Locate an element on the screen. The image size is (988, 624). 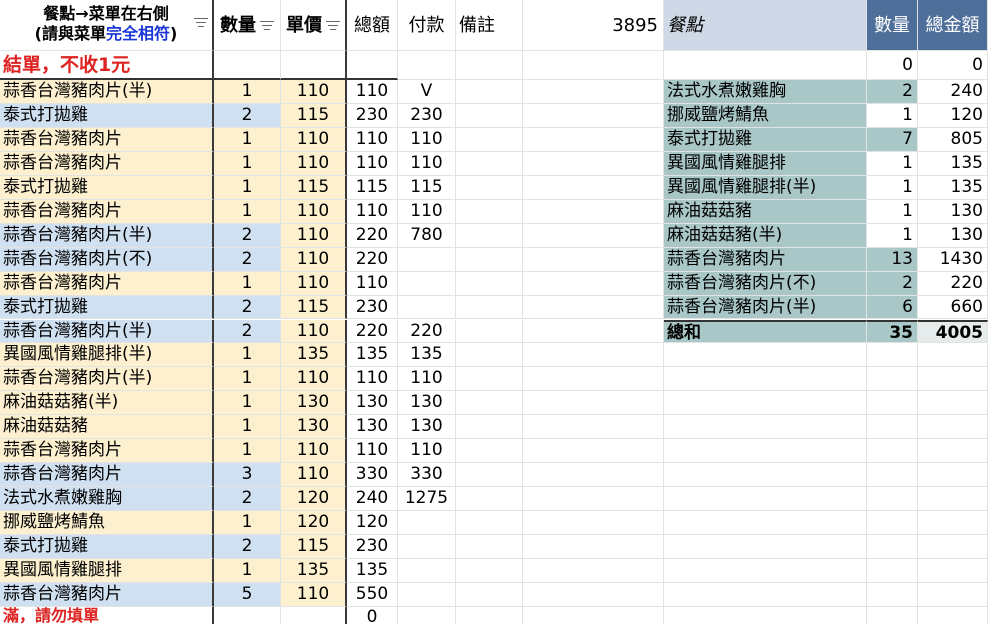
menu-dish: 挪威鹽烤鯖魚 is located at coordinates (765, 115).